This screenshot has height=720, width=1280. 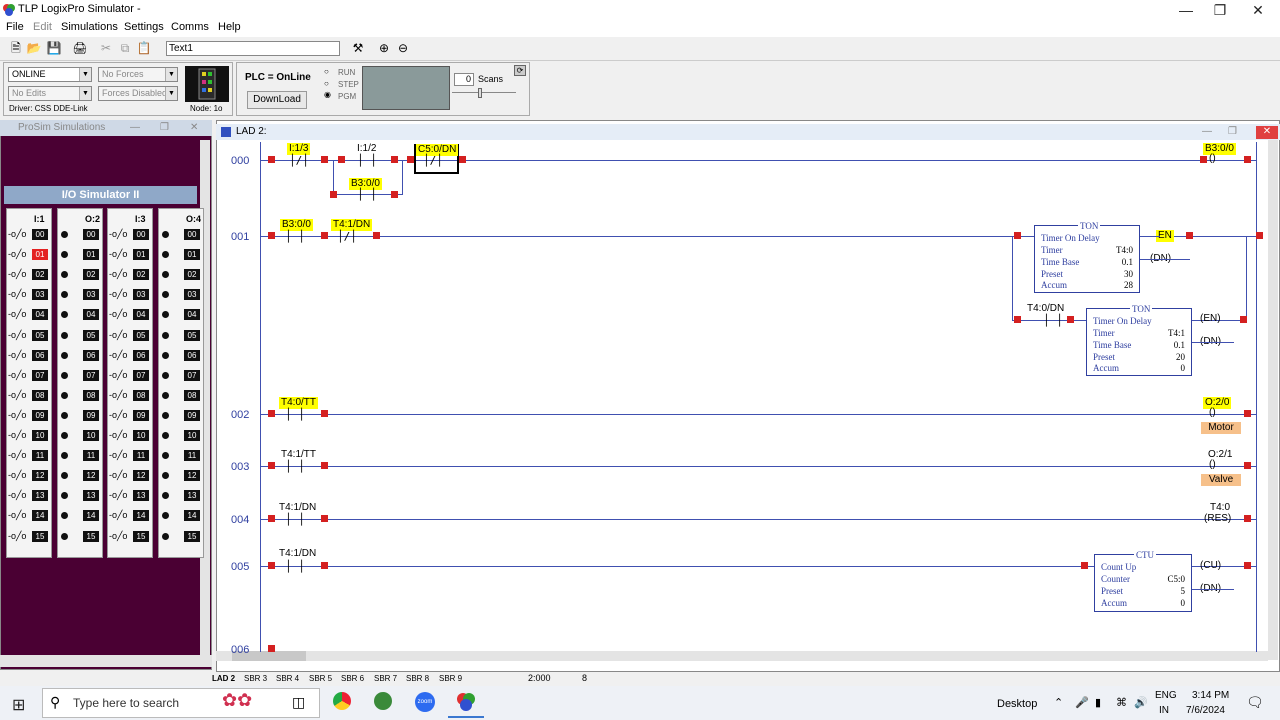 What do you see at coordinates (1210, 565) in the screenshot?
I see `cu-coil: (CU)` at bounding box center [1210, 565].